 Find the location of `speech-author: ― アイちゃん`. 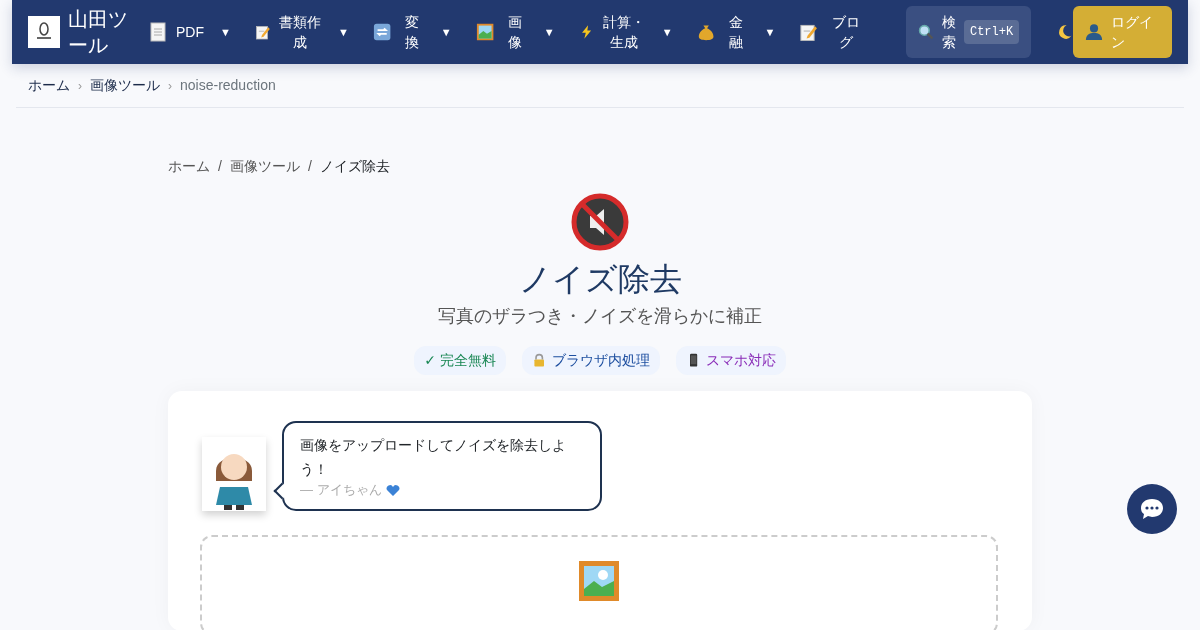

speech-author: ― アイちゃん is located at coordinates (341, 490).